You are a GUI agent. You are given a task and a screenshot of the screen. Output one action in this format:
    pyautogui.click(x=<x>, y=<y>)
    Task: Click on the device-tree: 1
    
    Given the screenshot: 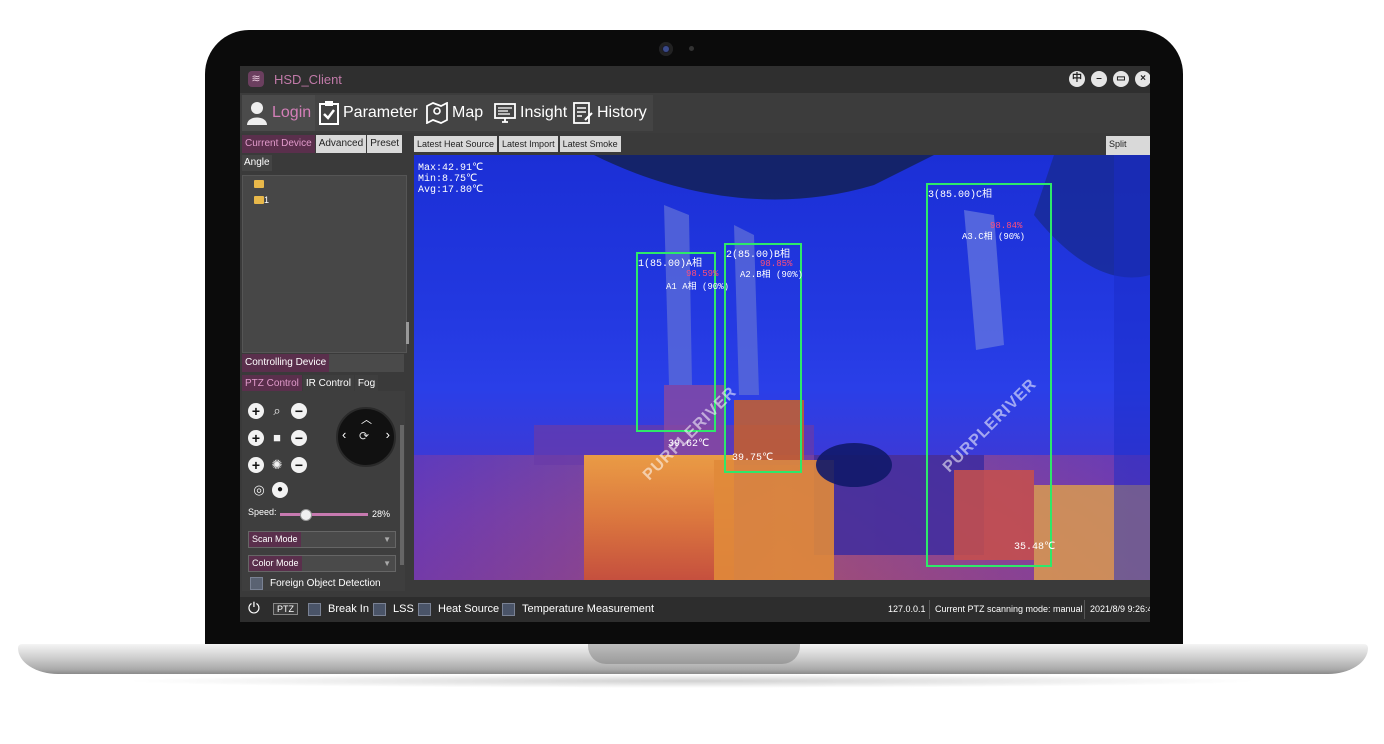 What is the action you would take?
    pyautogui.click(x=324, y=264)
    